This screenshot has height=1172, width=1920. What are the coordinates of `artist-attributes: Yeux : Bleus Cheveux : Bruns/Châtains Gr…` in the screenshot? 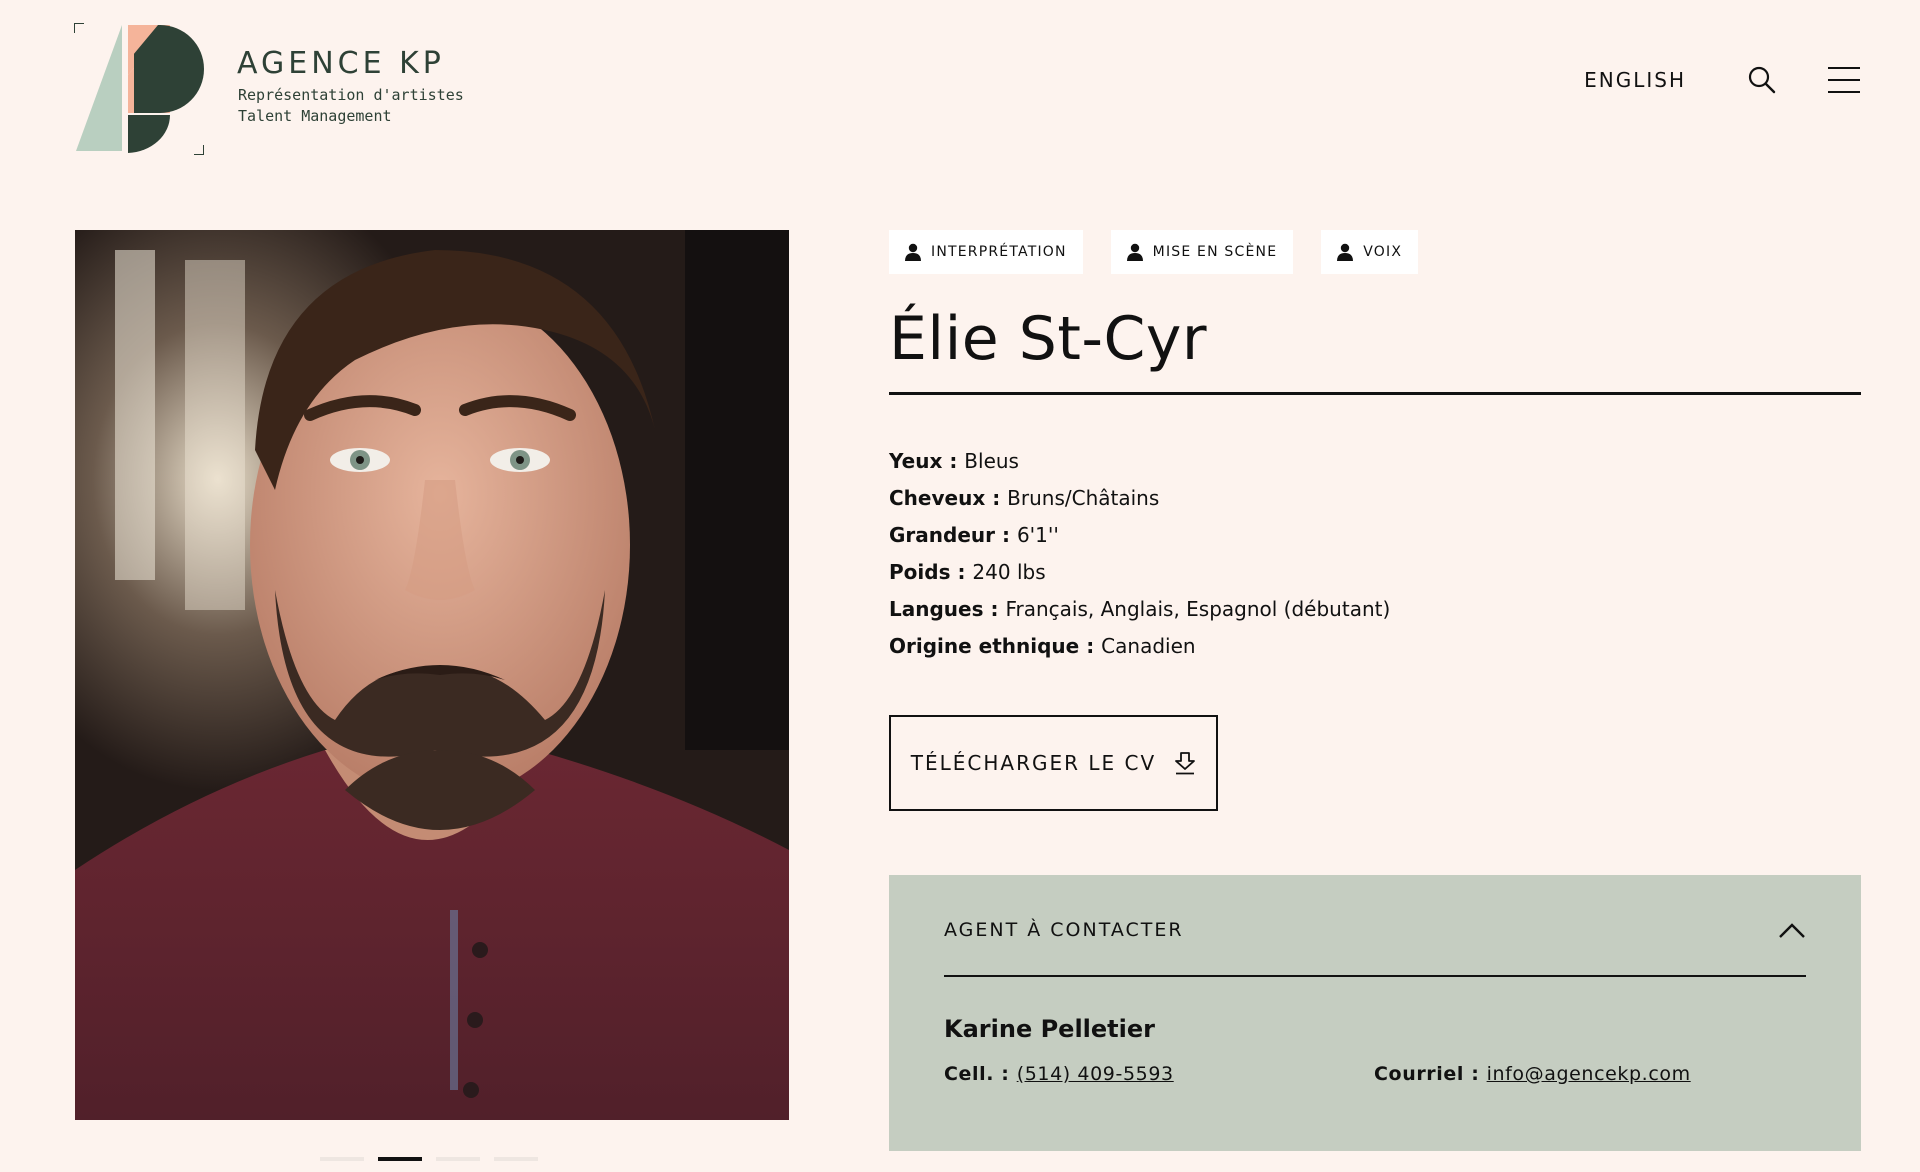 It's located at (1375, 554).